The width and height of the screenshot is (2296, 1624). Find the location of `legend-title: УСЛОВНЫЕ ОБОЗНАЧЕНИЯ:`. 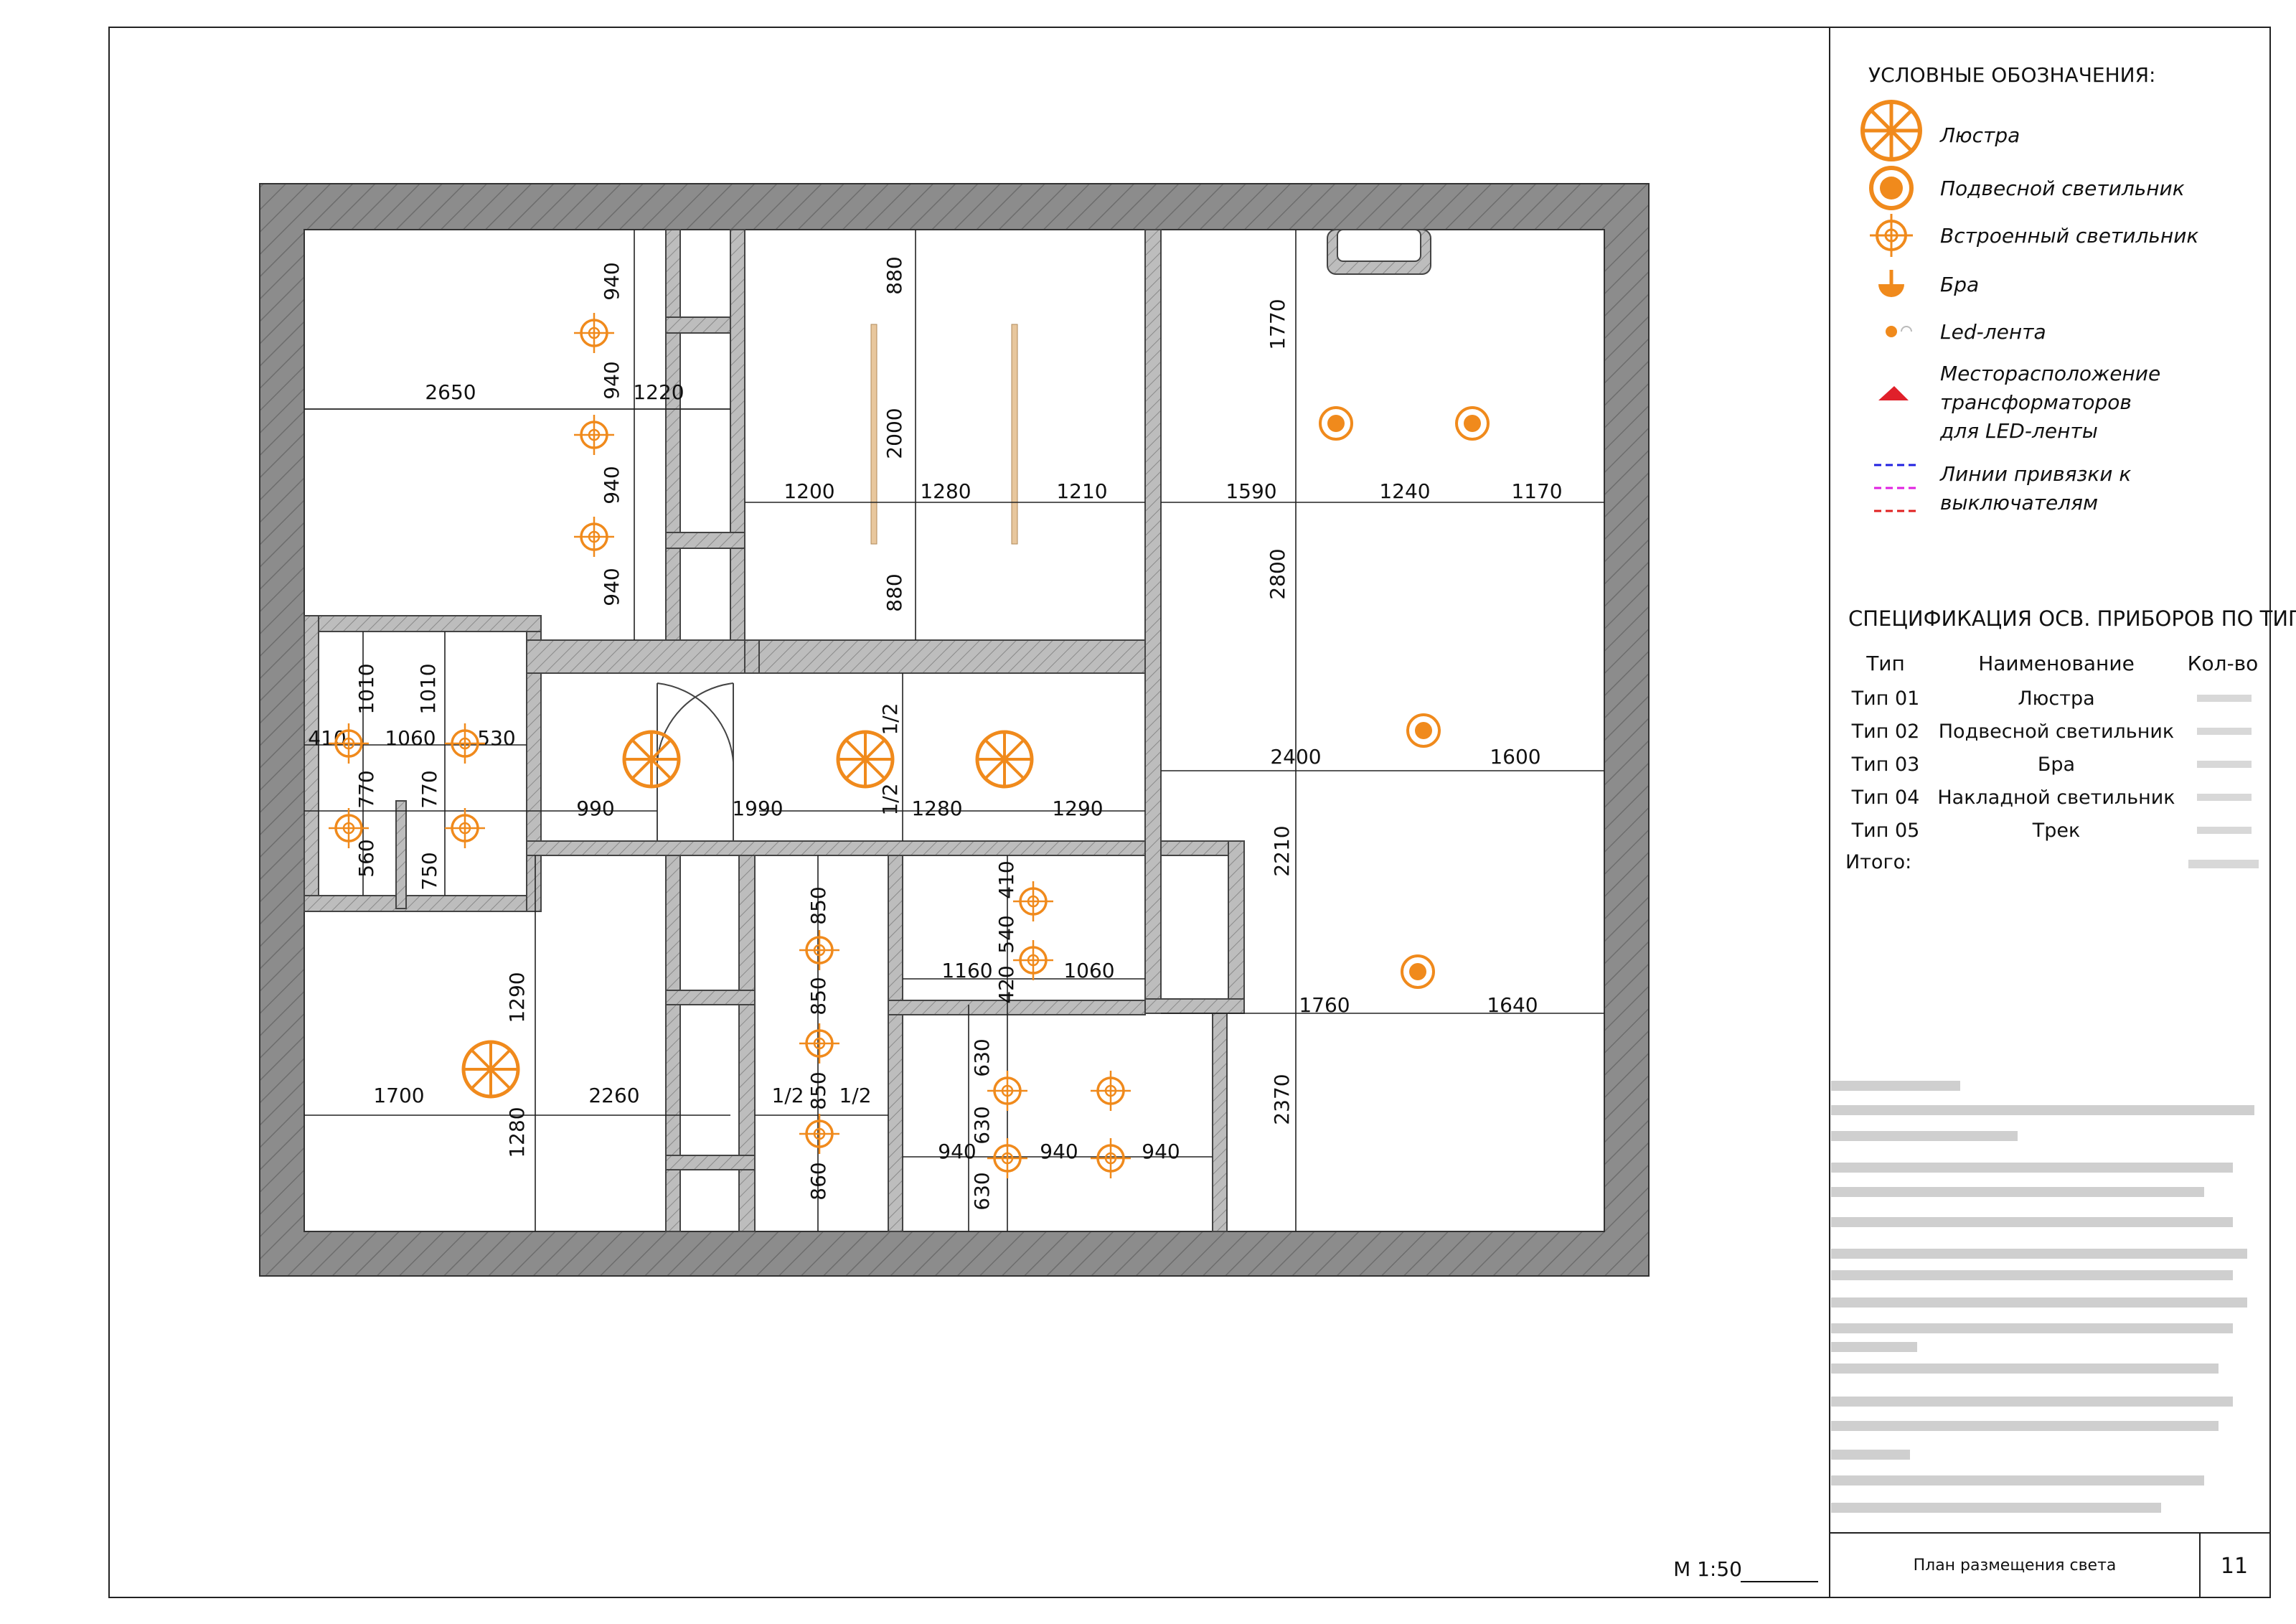

legend-title: УСЛОВНЫЕ ОБОЗНАЧЕНИЯ: is located at coordinates (2012, 75).